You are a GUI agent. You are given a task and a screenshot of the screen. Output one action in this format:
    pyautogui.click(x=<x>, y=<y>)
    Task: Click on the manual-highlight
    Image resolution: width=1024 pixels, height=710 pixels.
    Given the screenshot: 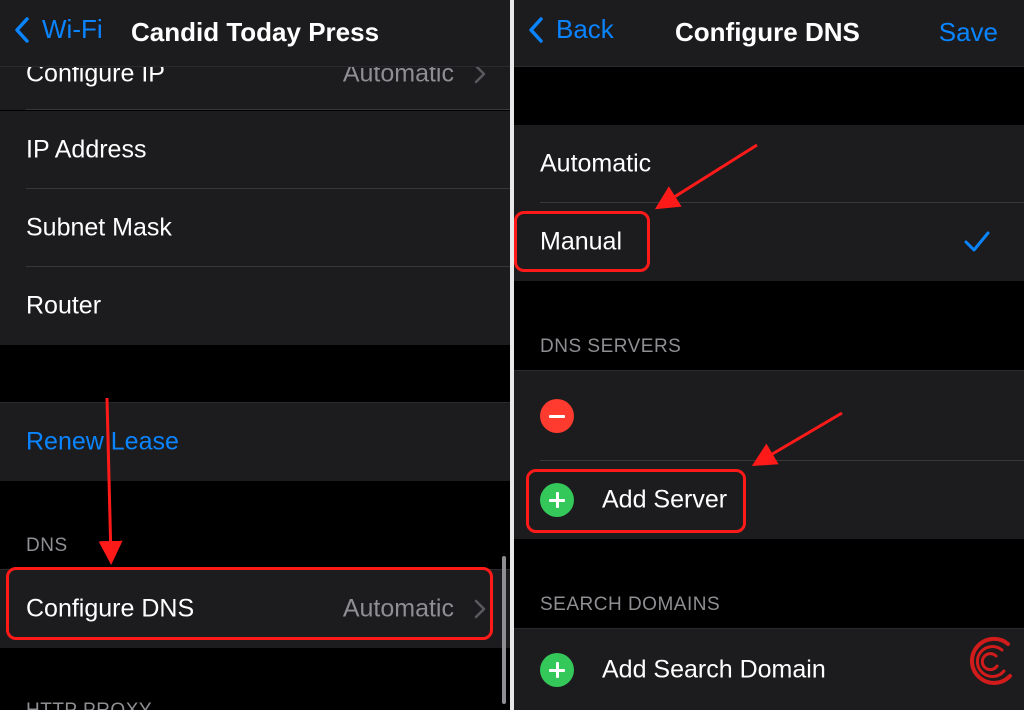 What is the action you would take?
    pyautogui.click(x=582, y=241)
    